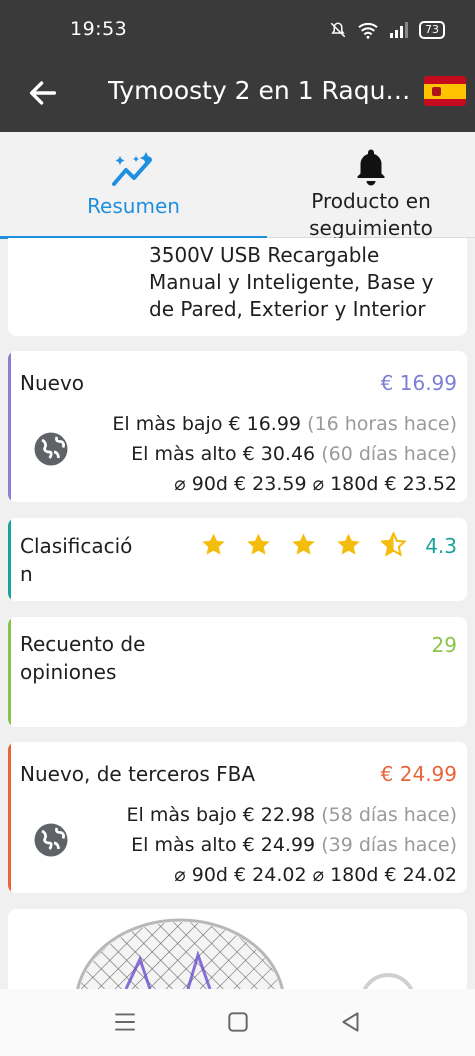 The image size is (475, 1056). What do you see at coordinates (43, 93) in the screenshot?
I see `back-arrow-icon` at bounding box center [43, 93].